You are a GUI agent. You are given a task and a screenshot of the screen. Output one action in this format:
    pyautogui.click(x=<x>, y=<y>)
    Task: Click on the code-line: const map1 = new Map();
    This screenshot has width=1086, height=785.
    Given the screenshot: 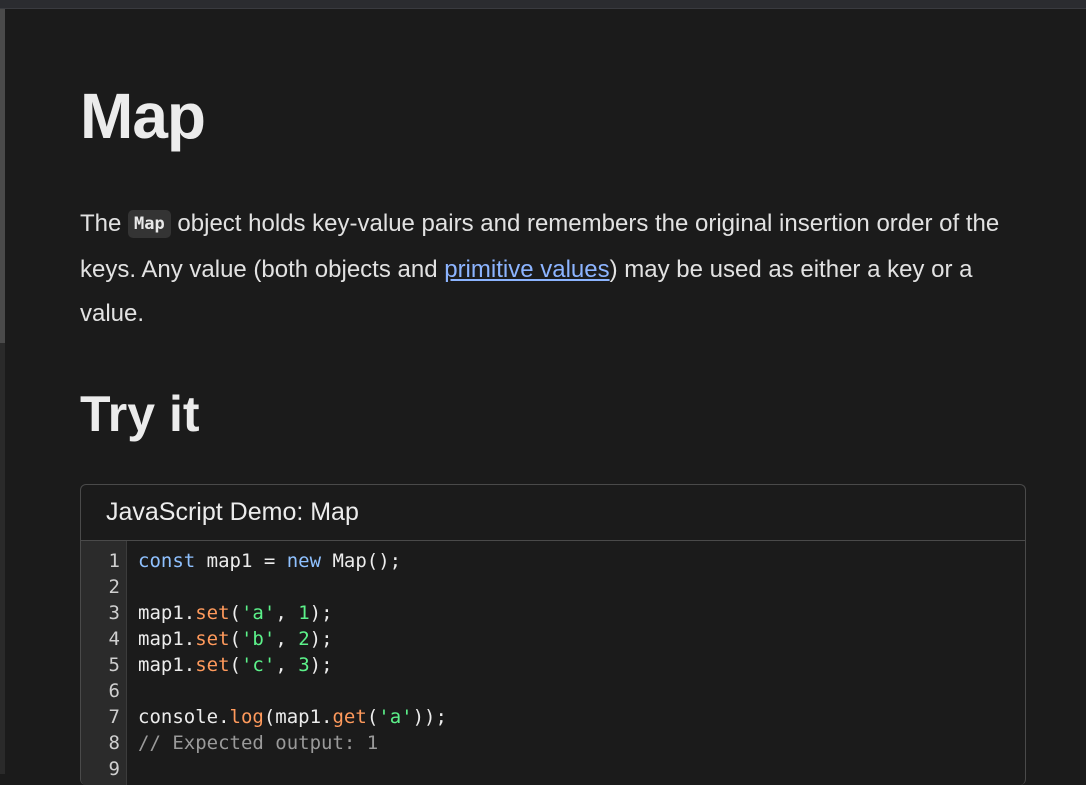 What is the action you would take?
    pyautogui.click(x=292, y=561)
    